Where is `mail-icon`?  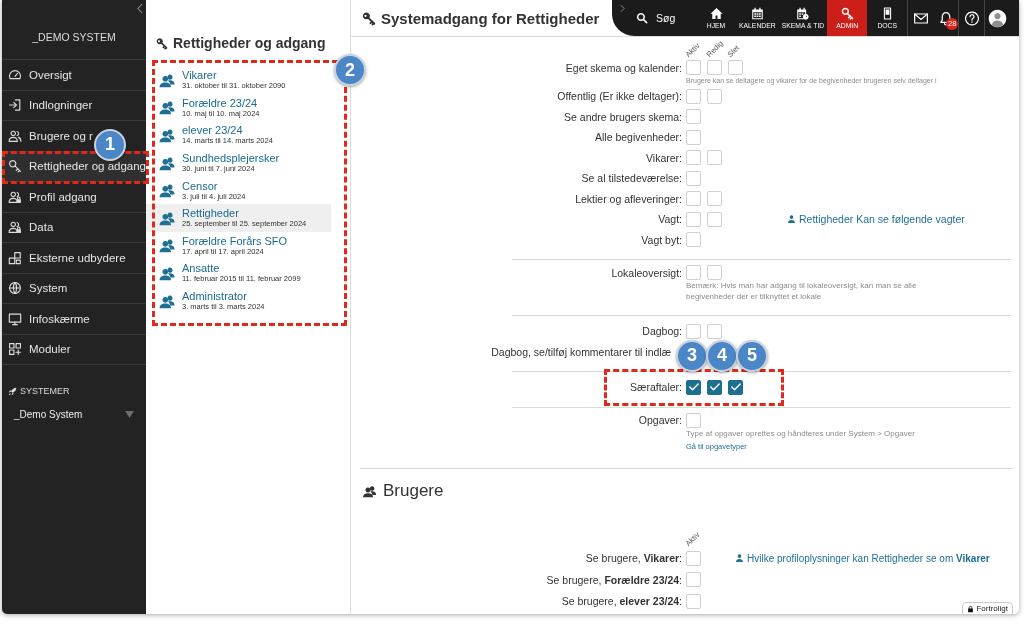
mail-icon is located at coordinates (920, 18).